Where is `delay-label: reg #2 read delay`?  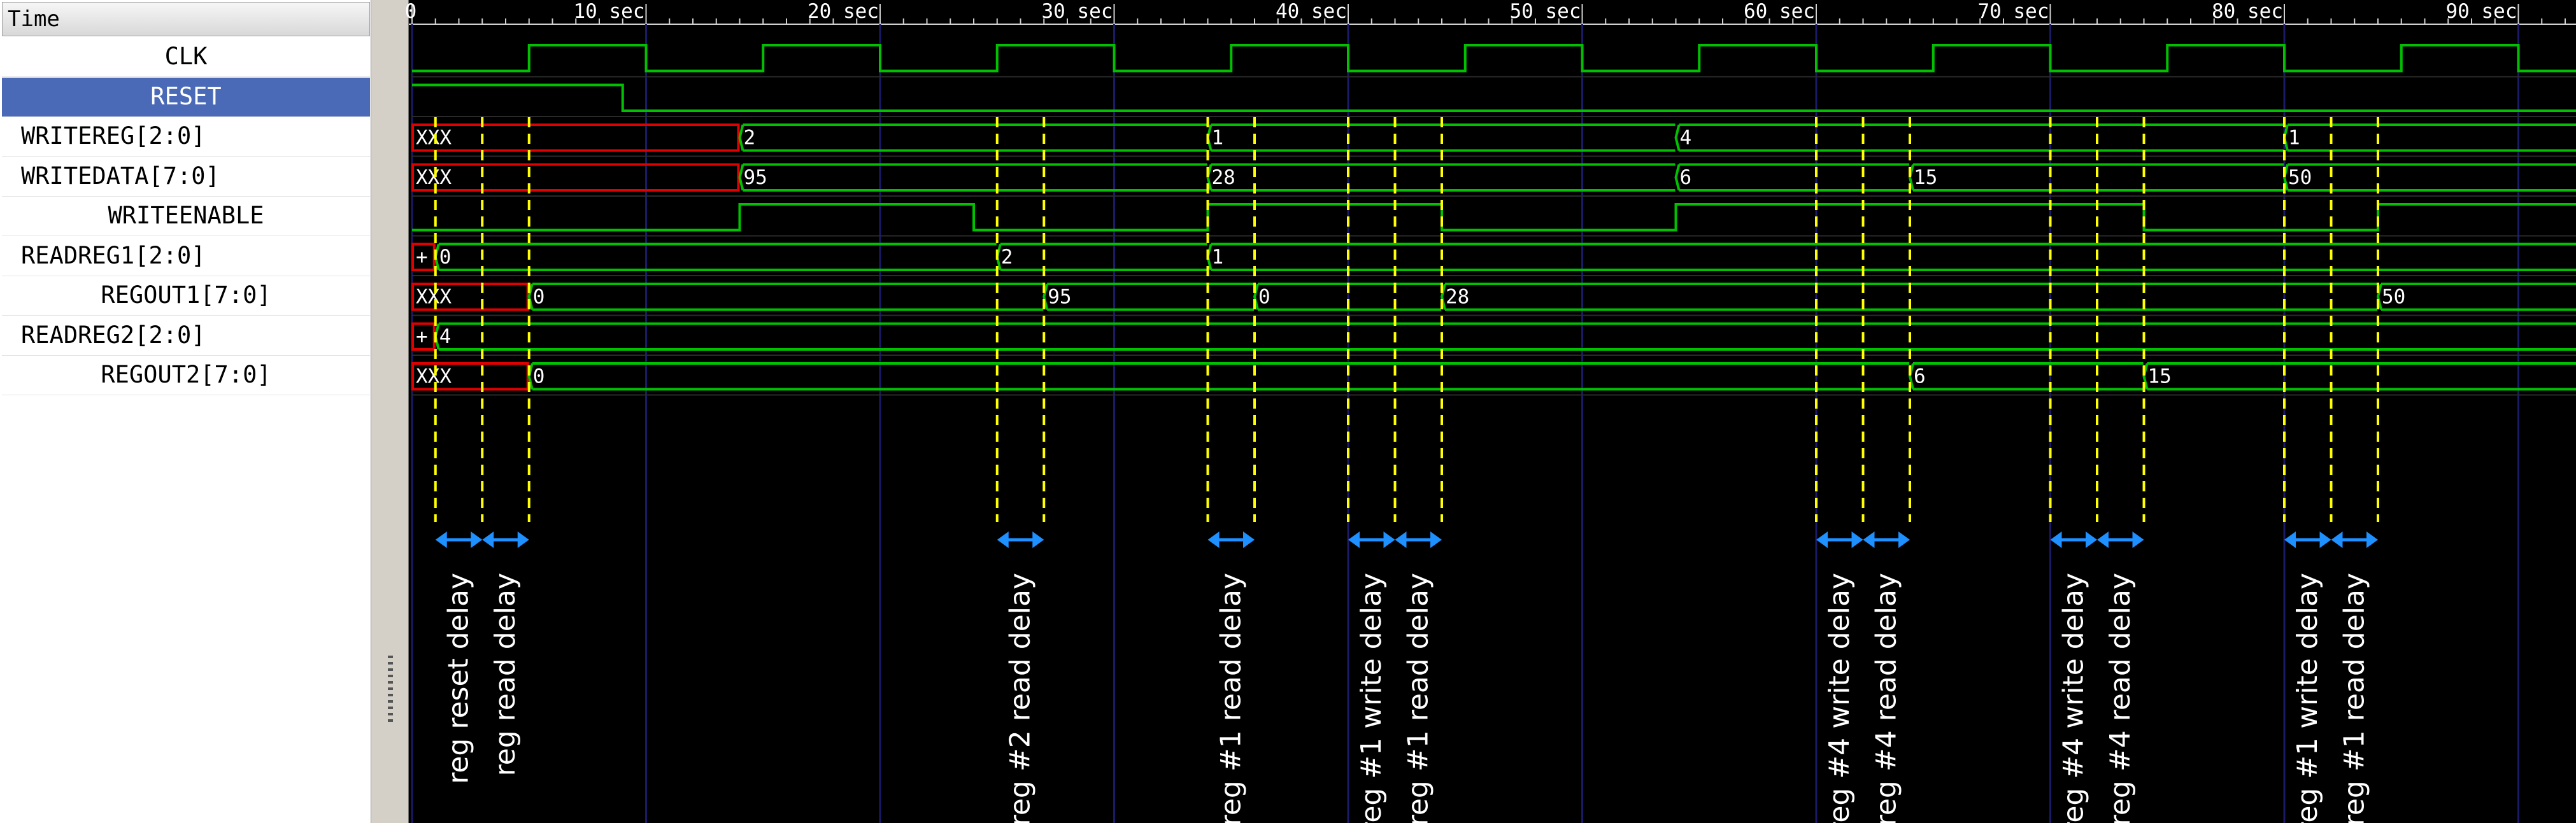
delay-label: reg #2 read delay is located at coordinates (1021, 698).